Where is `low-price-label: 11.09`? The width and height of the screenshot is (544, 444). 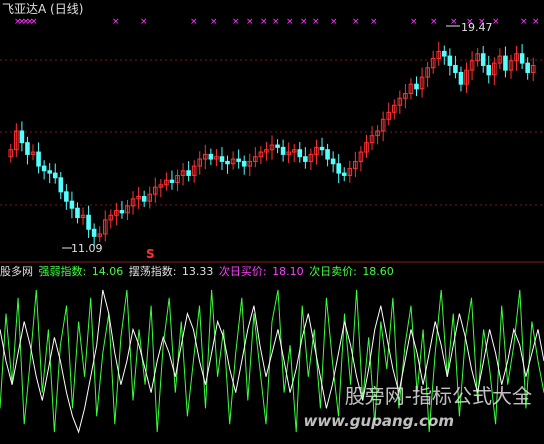 low-price-label: 11.09 is located at coordinates (87, 248).